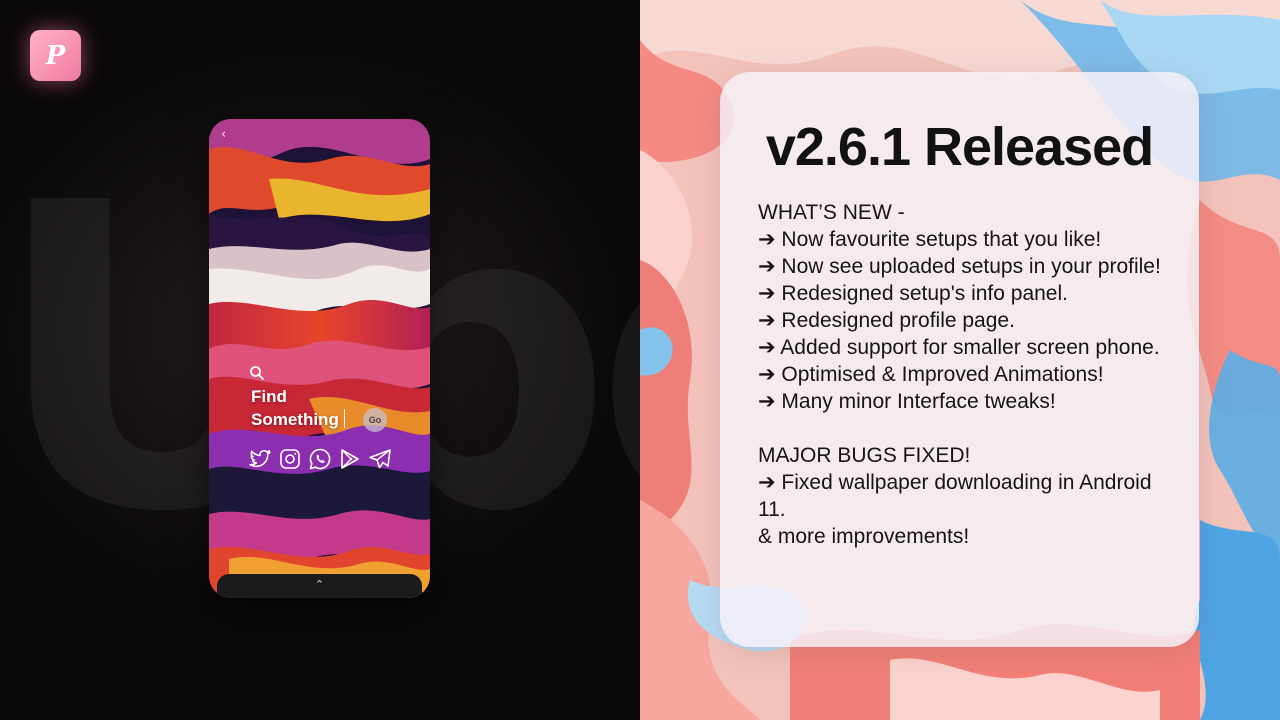  What do you see at coordinates (223, 134) in the screenshot?
I see `back-icon: ‹` at bounding box center [223, 134].